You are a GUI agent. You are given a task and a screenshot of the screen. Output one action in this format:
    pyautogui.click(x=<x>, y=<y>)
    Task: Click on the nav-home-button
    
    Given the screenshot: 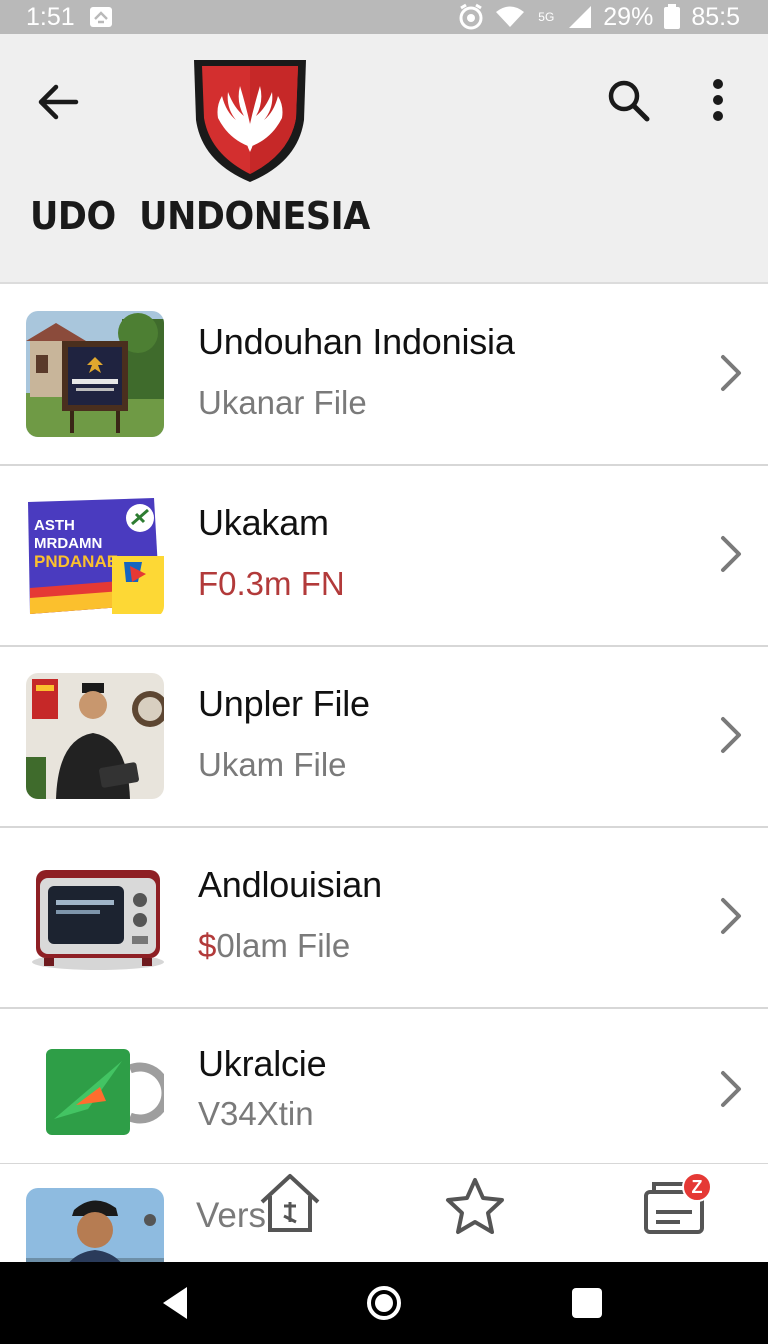 What is the action you would take?
    pyautogui.click(x=384, y=1303)
    